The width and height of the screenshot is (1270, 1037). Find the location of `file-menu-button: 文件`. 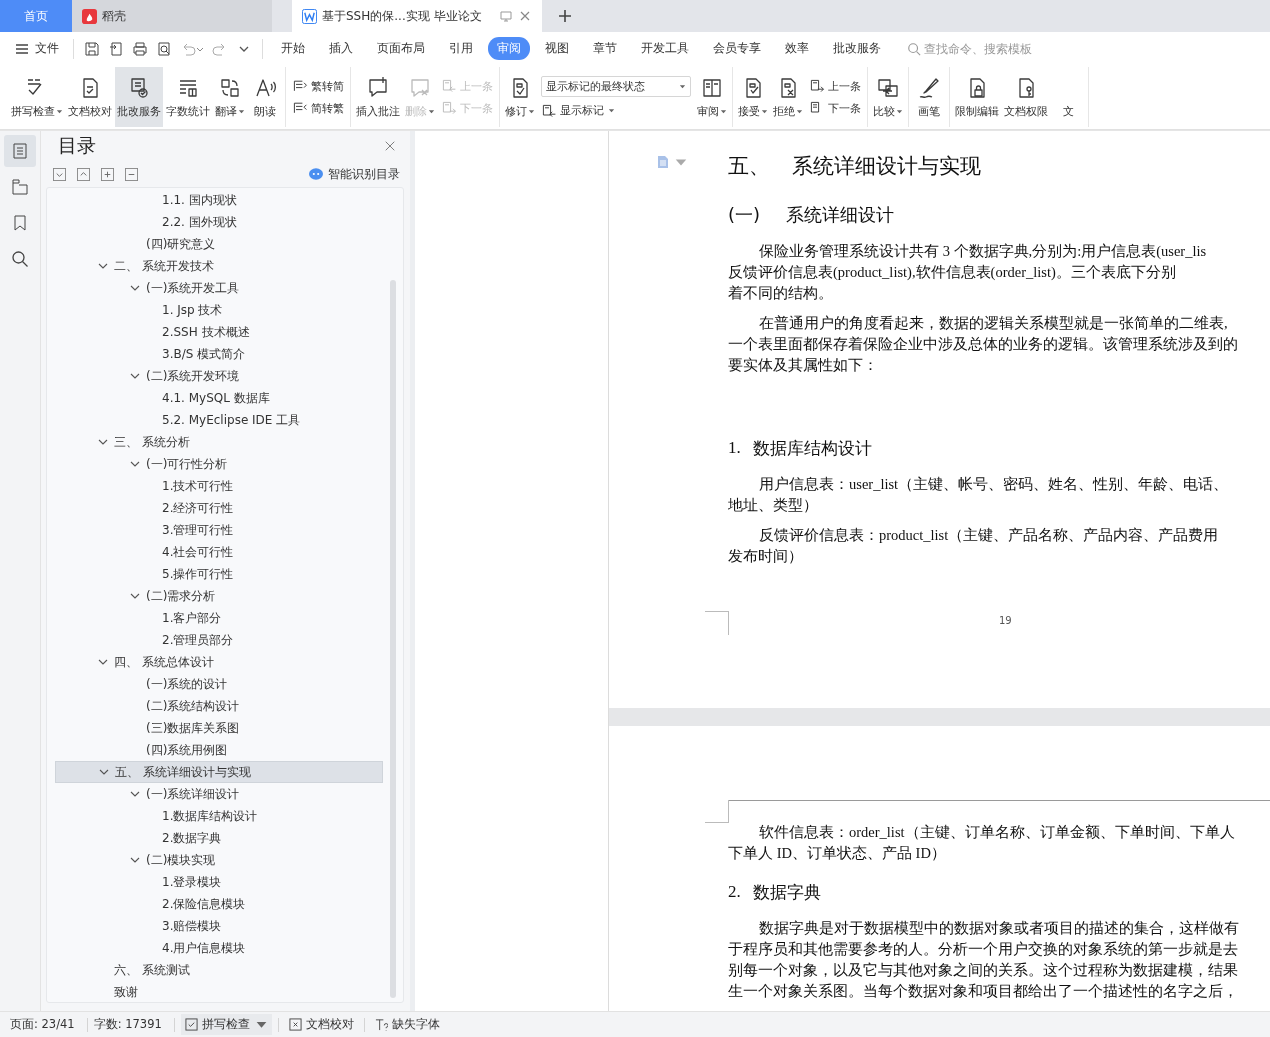

file-menu-button: 文件 is located at coordinates (36, 48).